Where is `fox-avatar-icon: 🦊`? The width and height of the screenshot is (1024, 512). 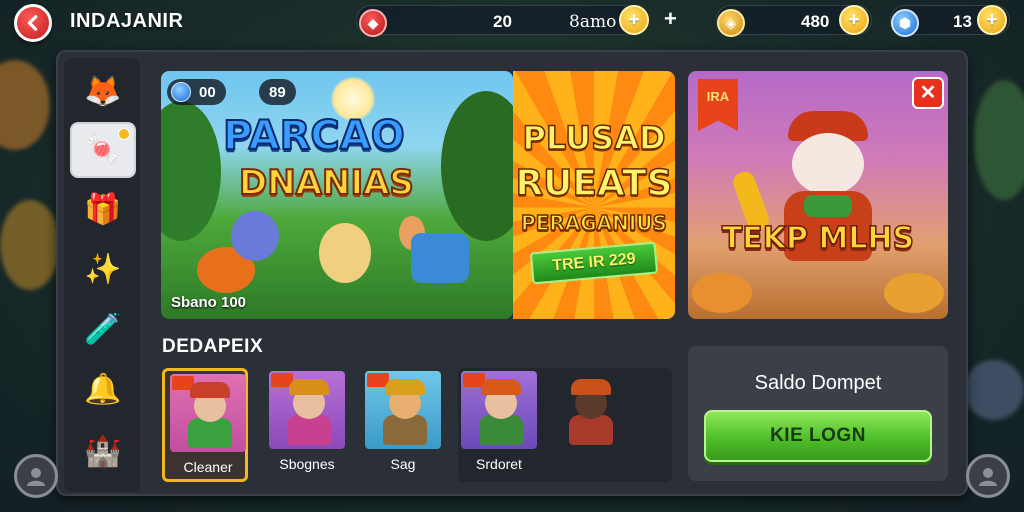 fox-avatar-icon: 🦊 is located at coordinates (103, 91).